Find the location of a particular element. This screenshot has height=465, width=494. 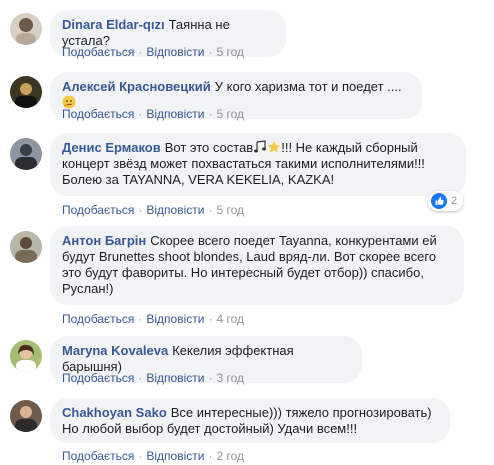

star-icon is located at coordinates (274, 147).